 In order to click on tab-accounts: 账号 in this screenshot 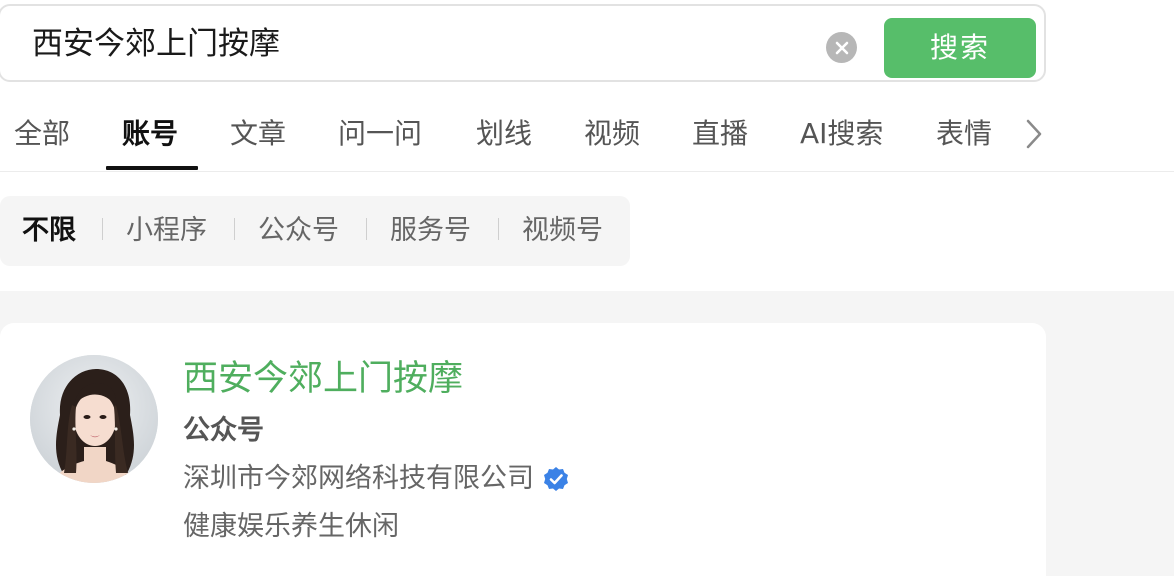, I will do `click(150, 134)`.